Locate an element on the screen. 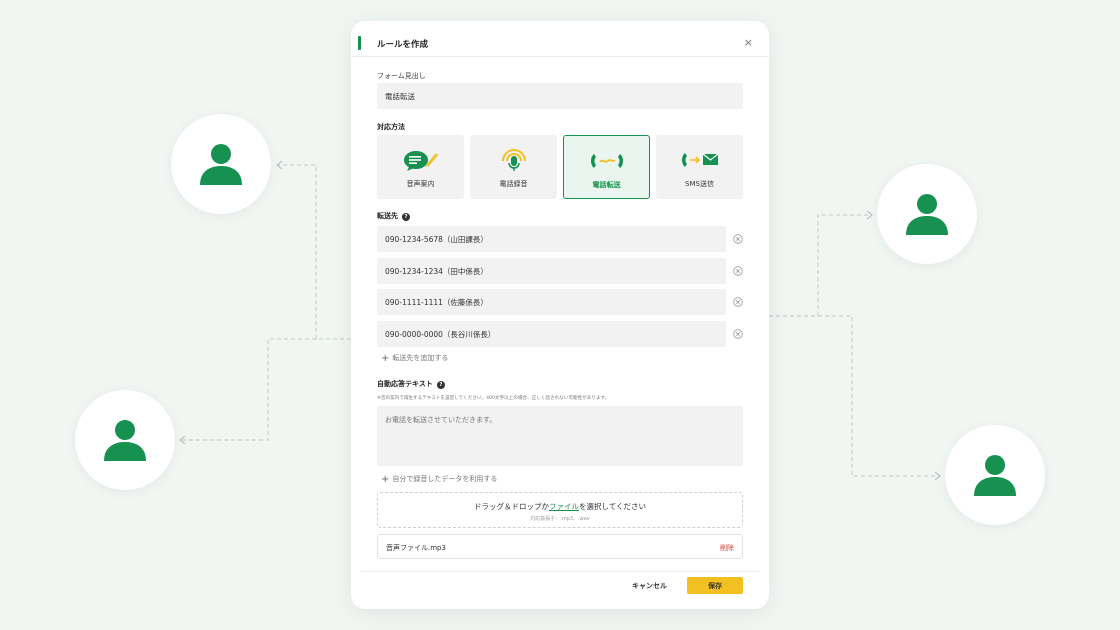  destinations-label-text: 転送先 is located at coordinates (387, 216).